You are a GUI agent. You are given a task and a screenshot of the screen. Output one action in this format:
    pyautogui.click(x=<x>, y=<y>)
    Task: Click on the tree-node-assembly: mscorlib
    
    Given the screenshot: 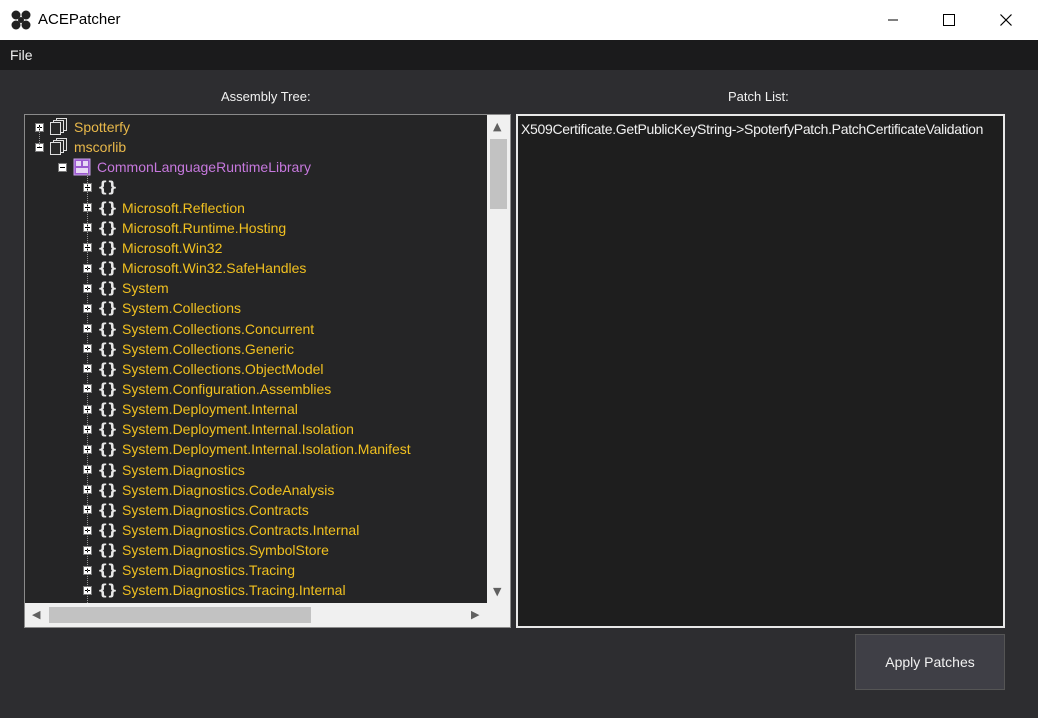 What is the action you would take?
    pyautogui.click(x=80, y=147)
    